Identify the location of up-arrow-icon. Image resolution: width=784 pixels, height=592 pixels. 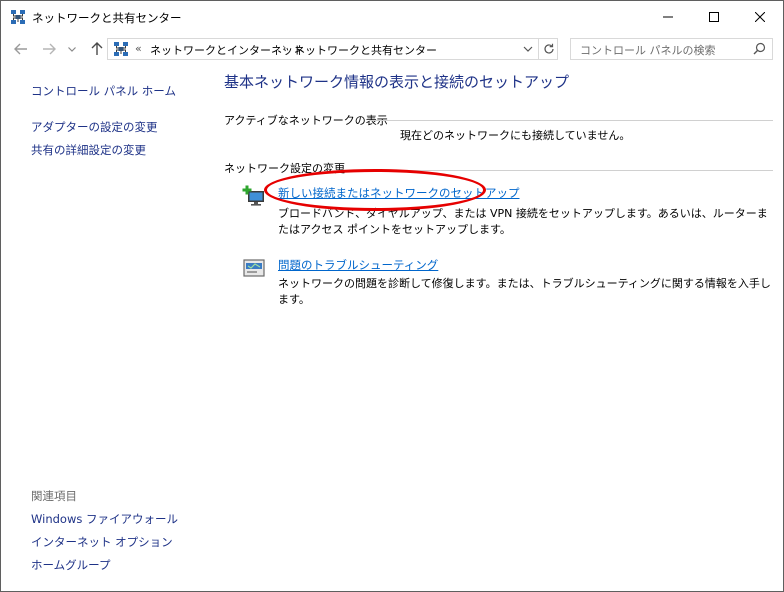
(97, 48).